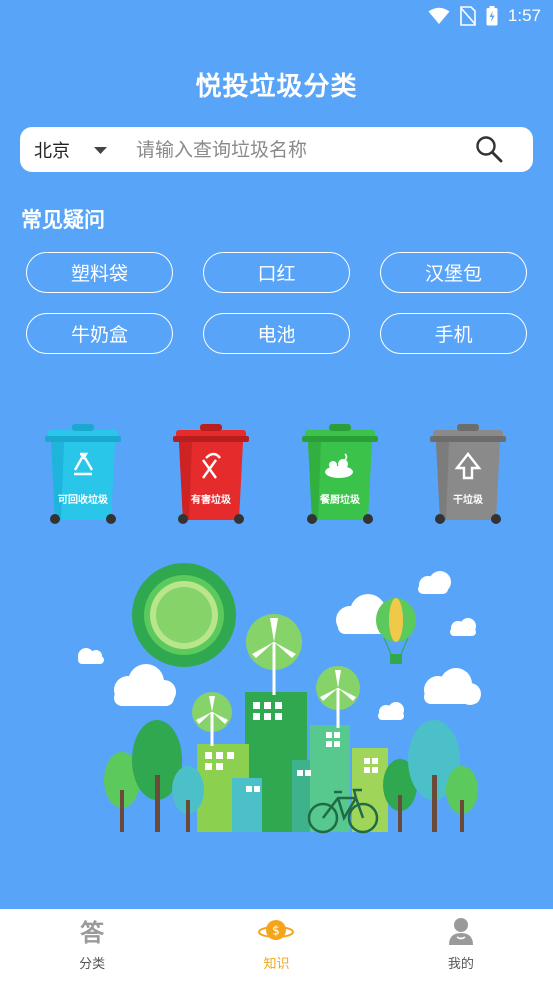  Describe the element at coordinates (489, 151) in the screenshot. I see `search-icon` at that location.